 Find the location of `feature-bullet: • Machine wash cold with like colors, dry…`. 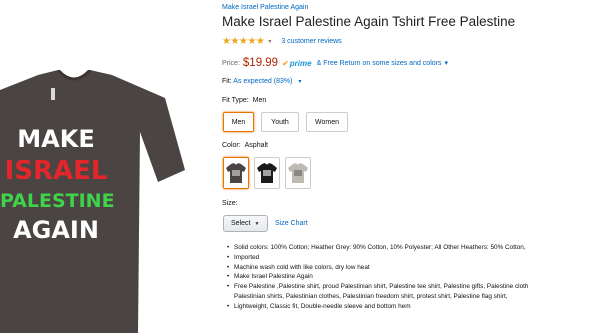

feature-bullet: • Machine wash cold with like colors, dry… is located at coordinates (298, 267).